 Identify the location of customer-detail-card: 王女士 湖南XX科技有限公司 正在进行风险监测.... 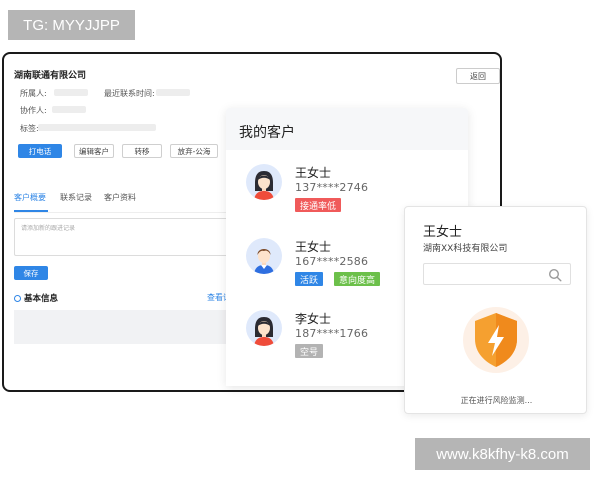
(495, 310).